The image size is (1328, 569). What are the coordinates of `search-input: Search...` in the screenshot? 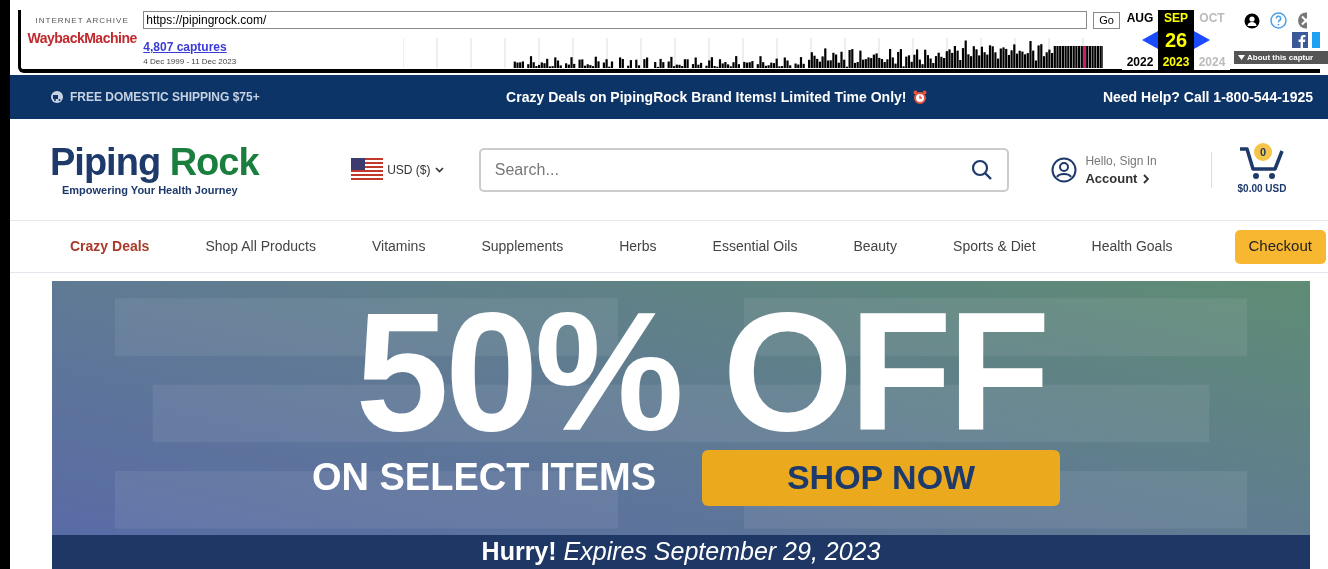 It's located at (733, 169).